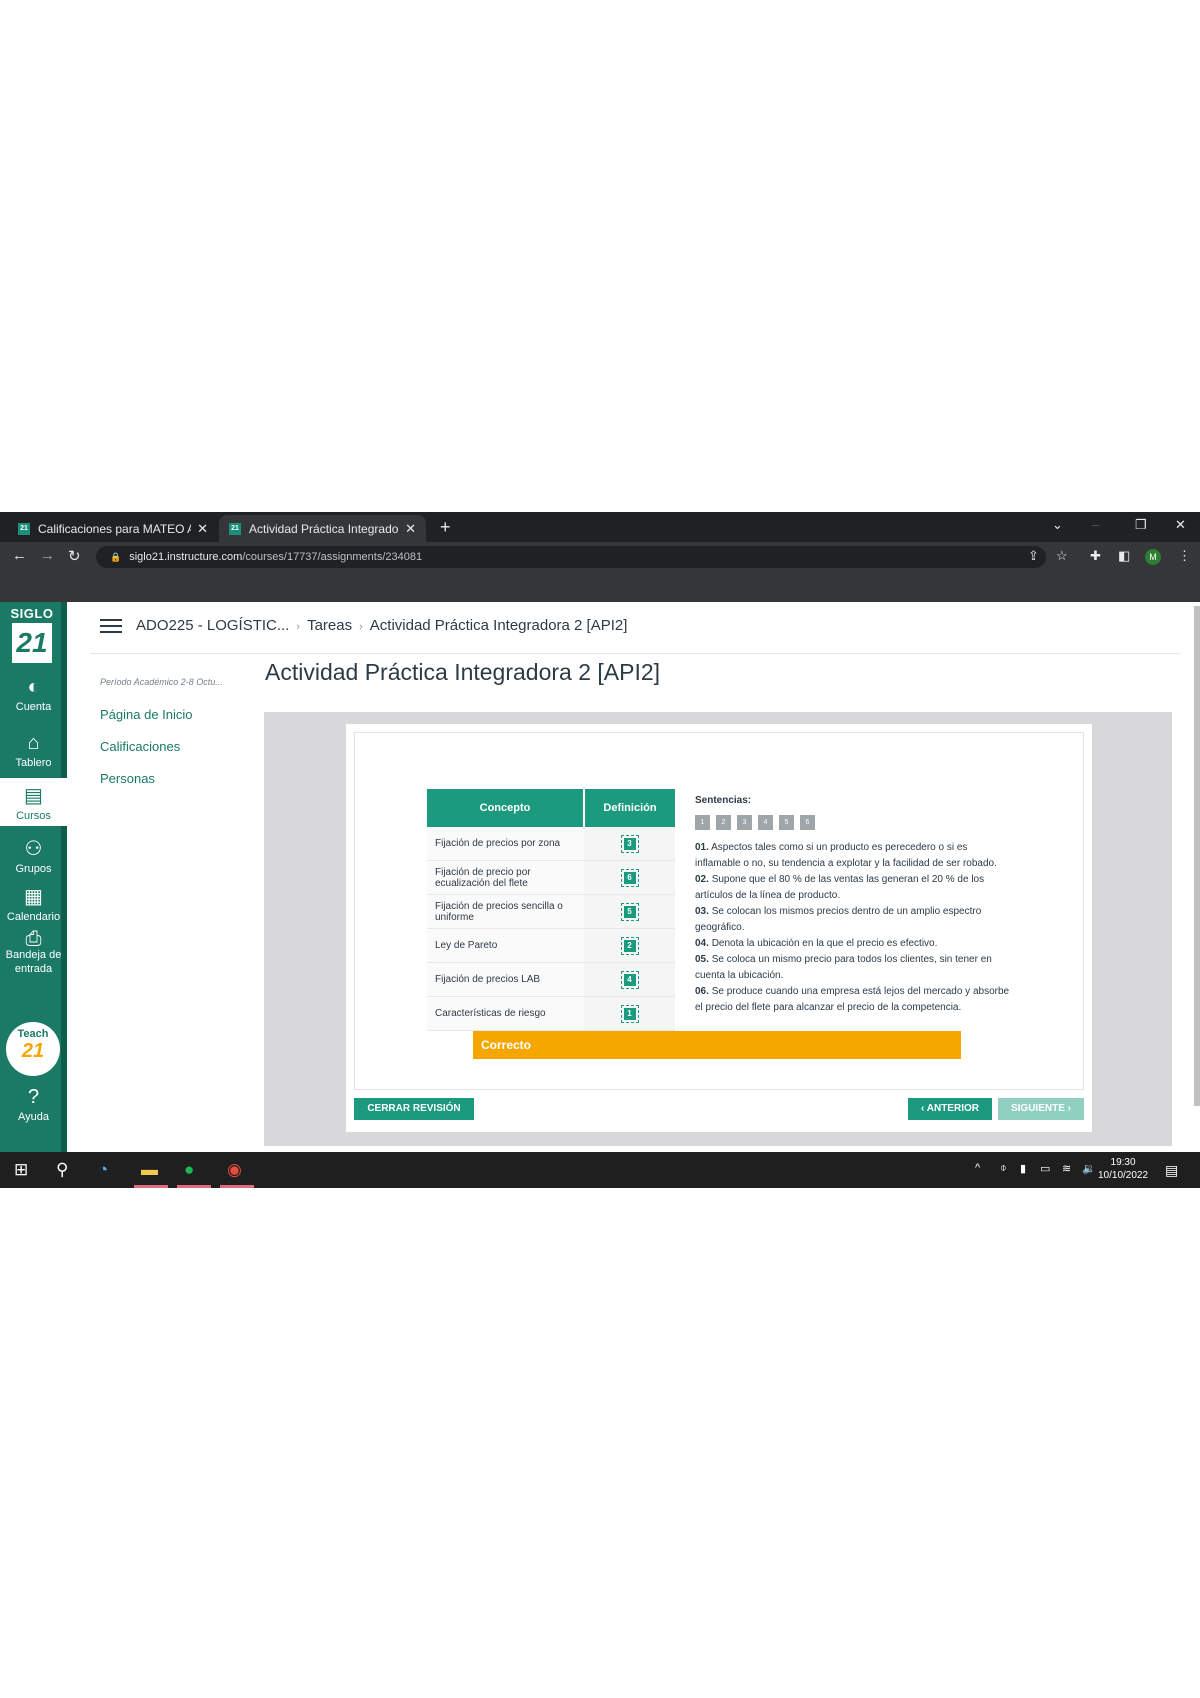  I want to click on notifications-icon: ▤, so click(1171, 1170).